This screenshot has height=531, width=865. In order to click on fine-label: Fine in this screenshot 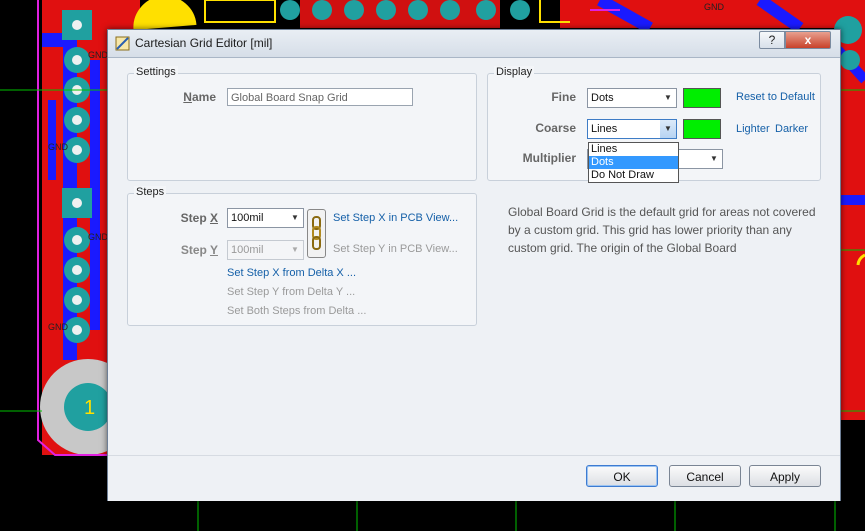, I will do `click(563, 97)`.